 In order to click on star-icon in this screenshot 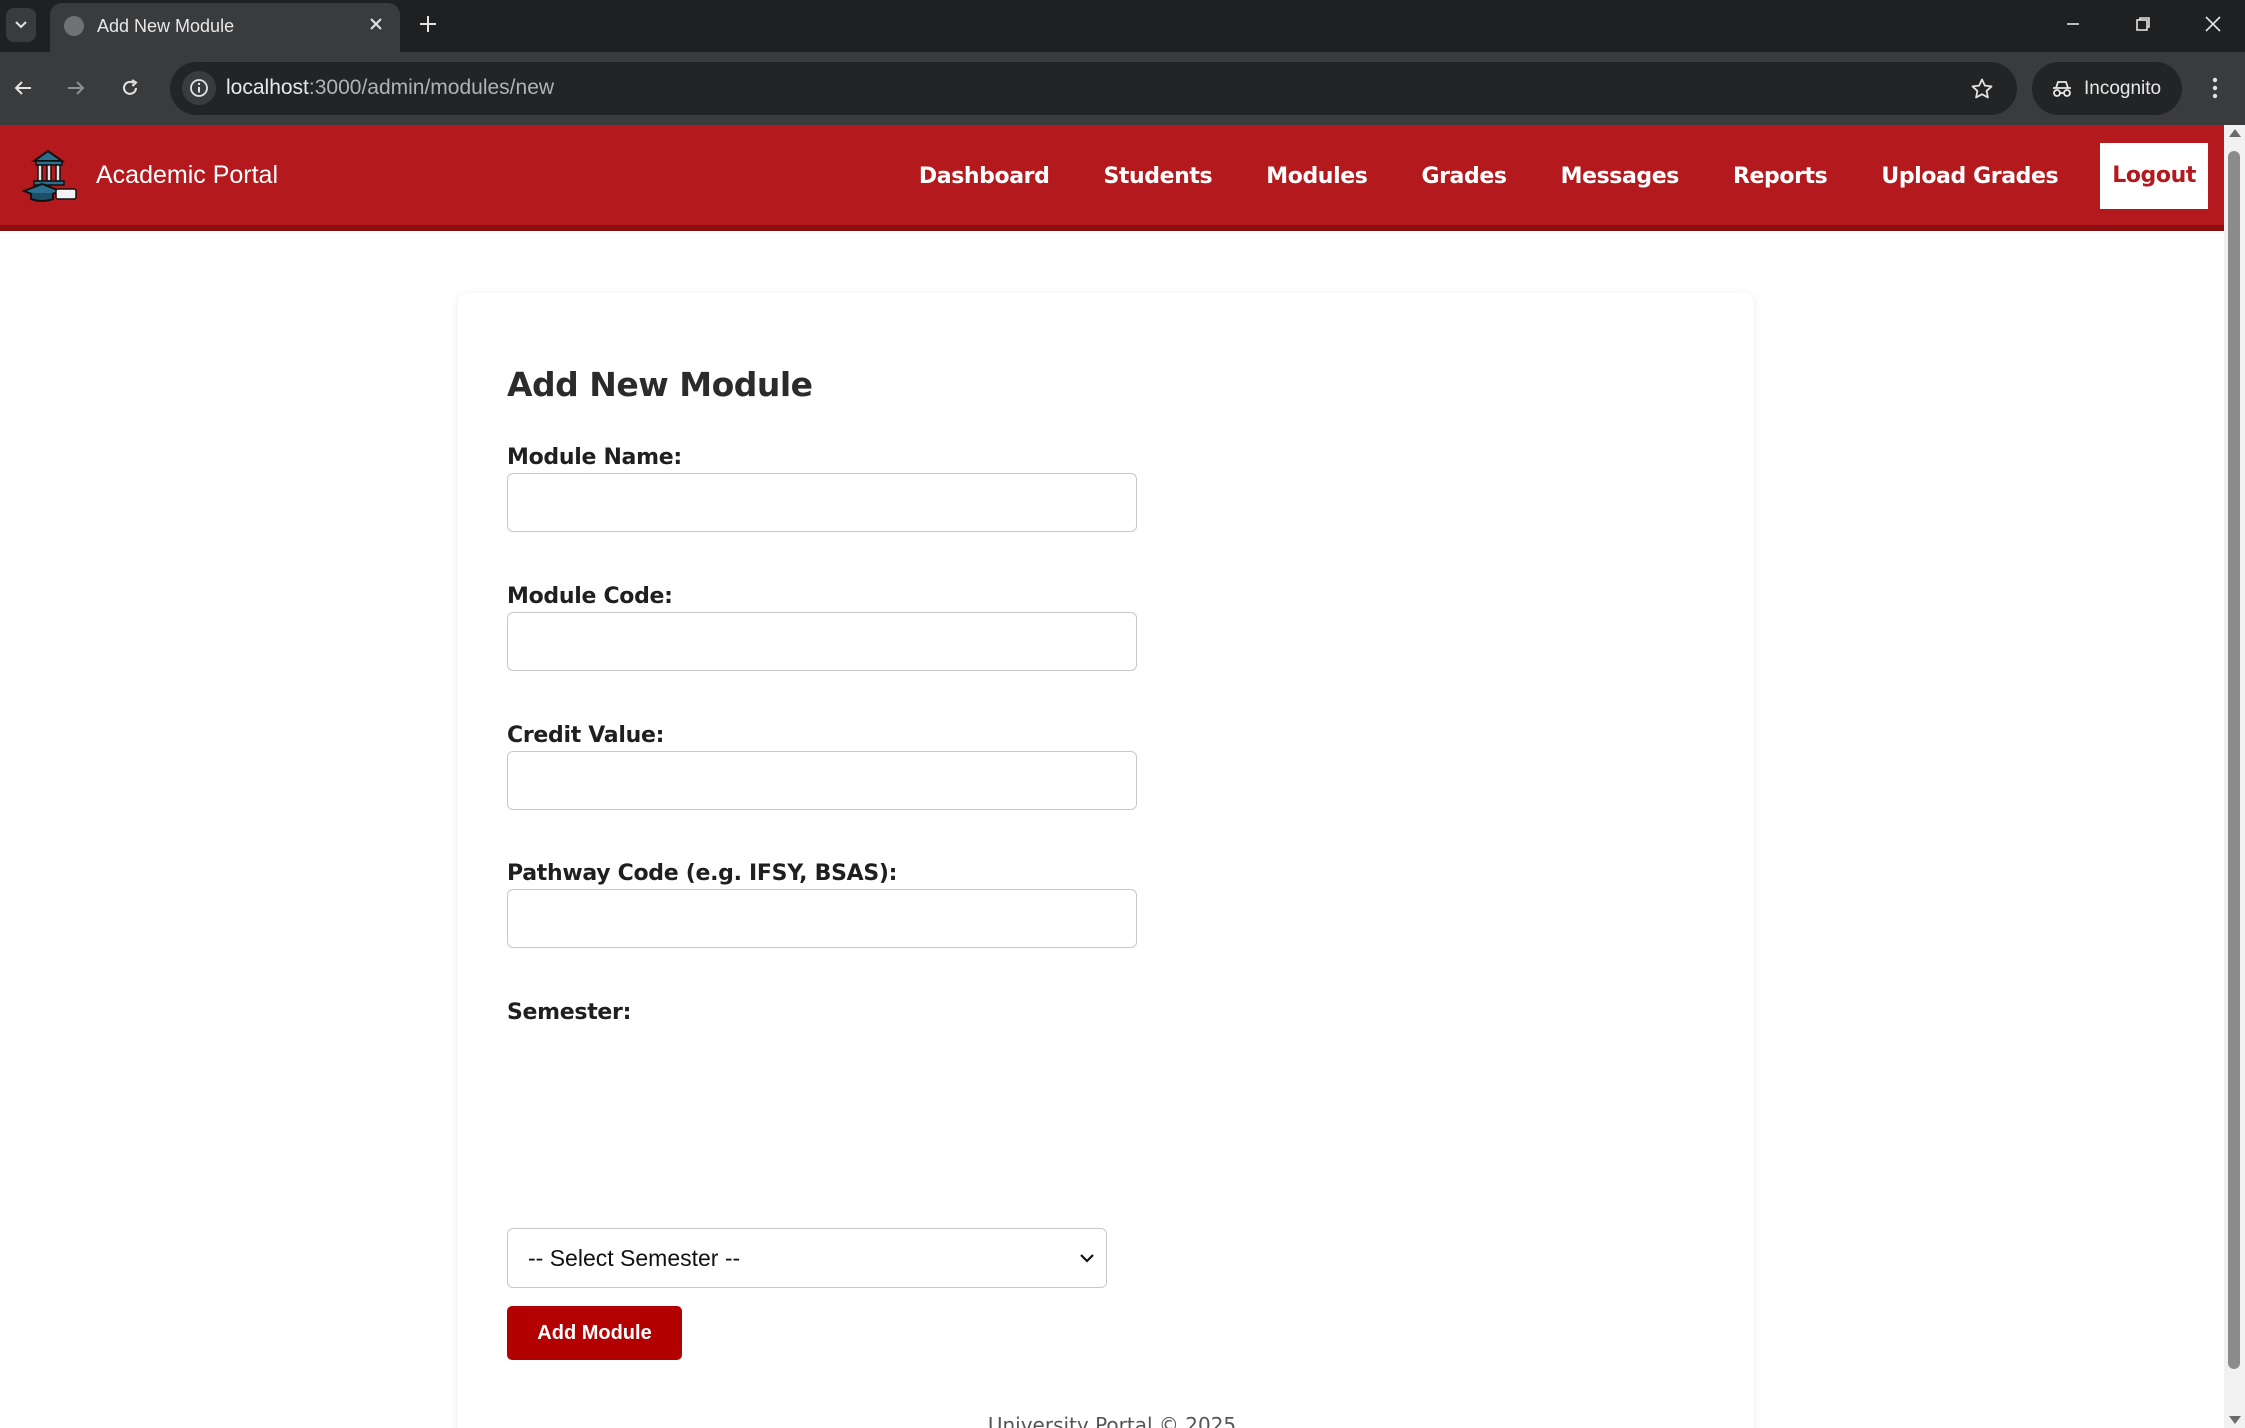, I will do `click(1982, 88)`.